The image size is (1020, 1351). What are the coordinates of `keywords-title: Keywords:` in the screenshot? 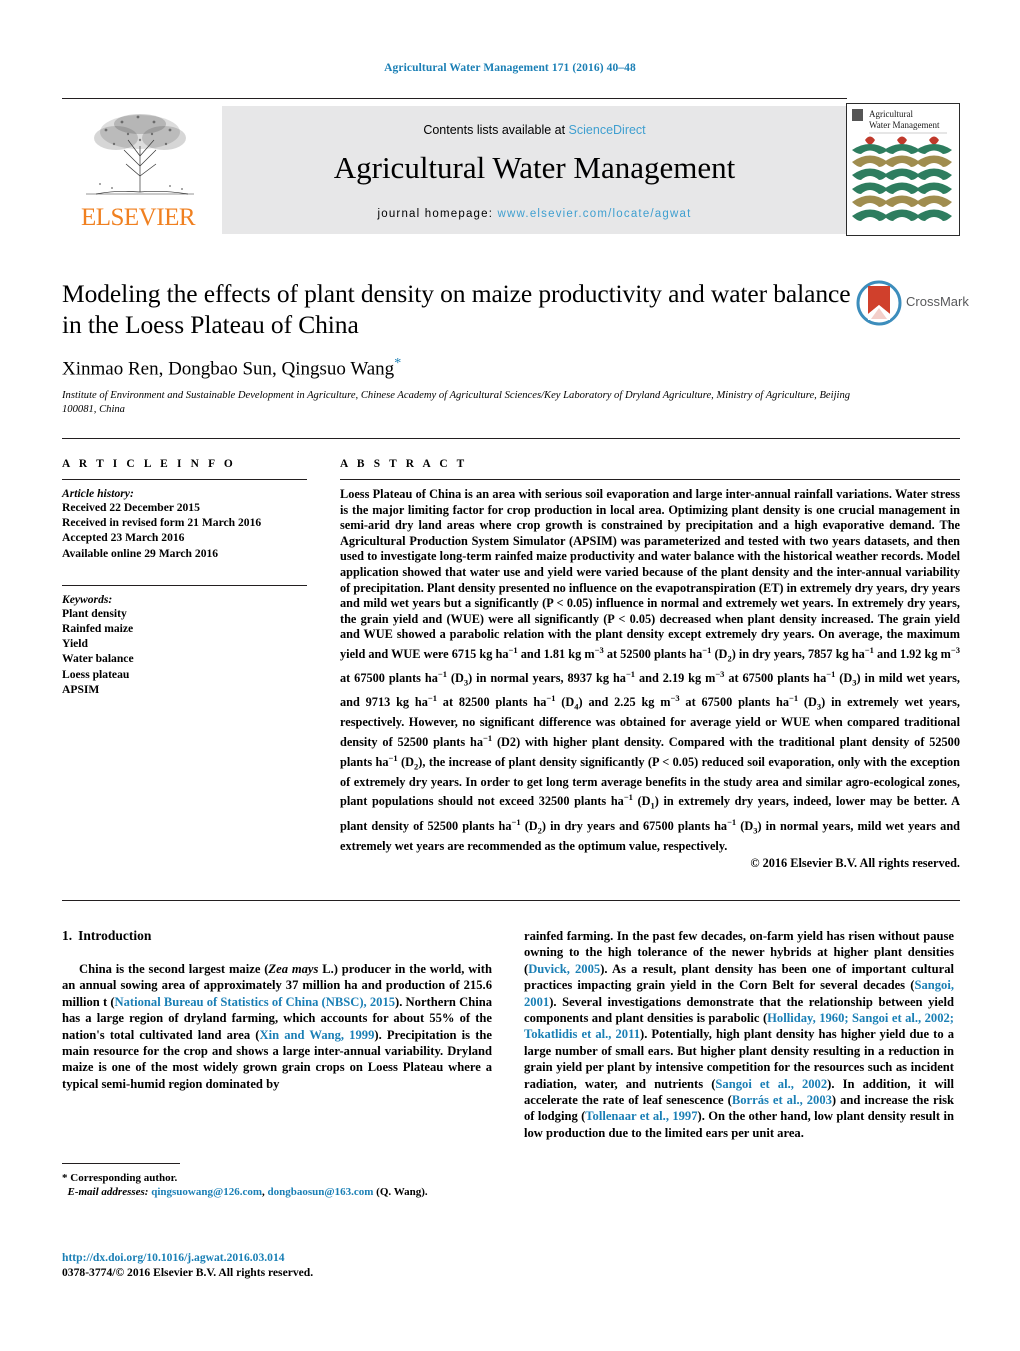 It's located at (87, 599).